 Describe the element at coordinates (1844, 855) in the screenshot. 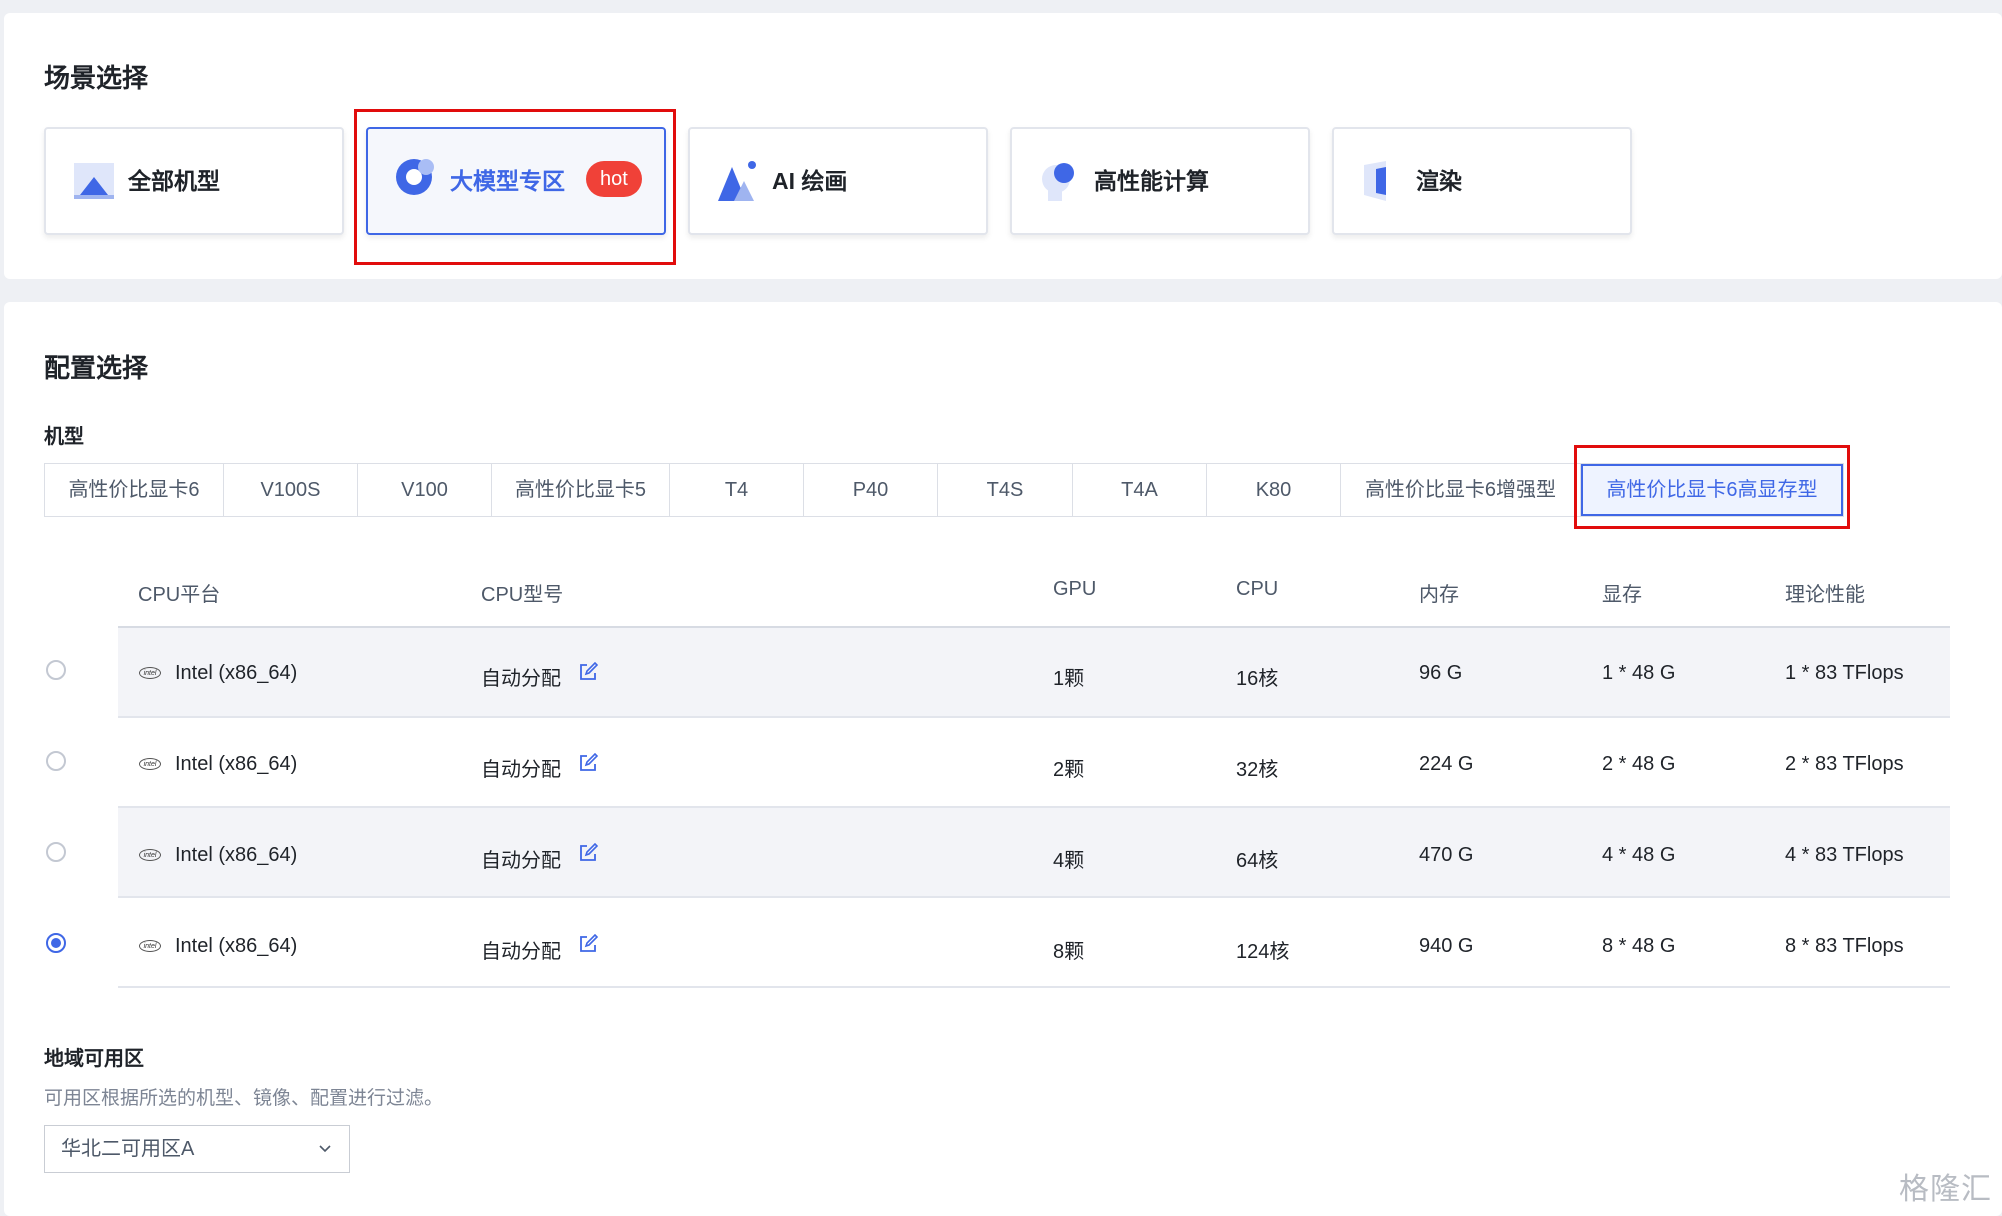

I see `cell-performance: 4 * 83 TFlops` at that location.